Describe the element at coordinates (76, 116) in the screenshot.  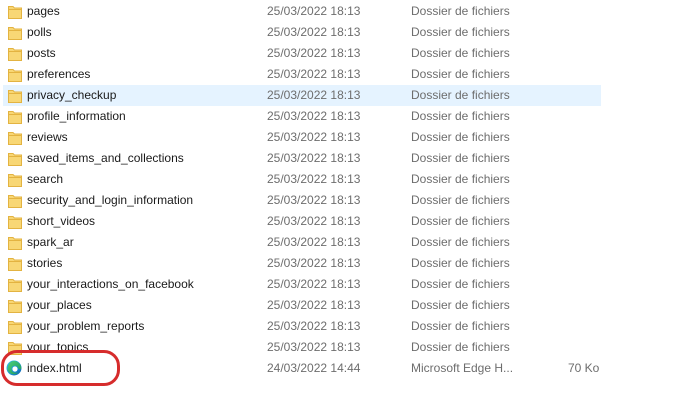
I see `file-name: profile_information` at that location.